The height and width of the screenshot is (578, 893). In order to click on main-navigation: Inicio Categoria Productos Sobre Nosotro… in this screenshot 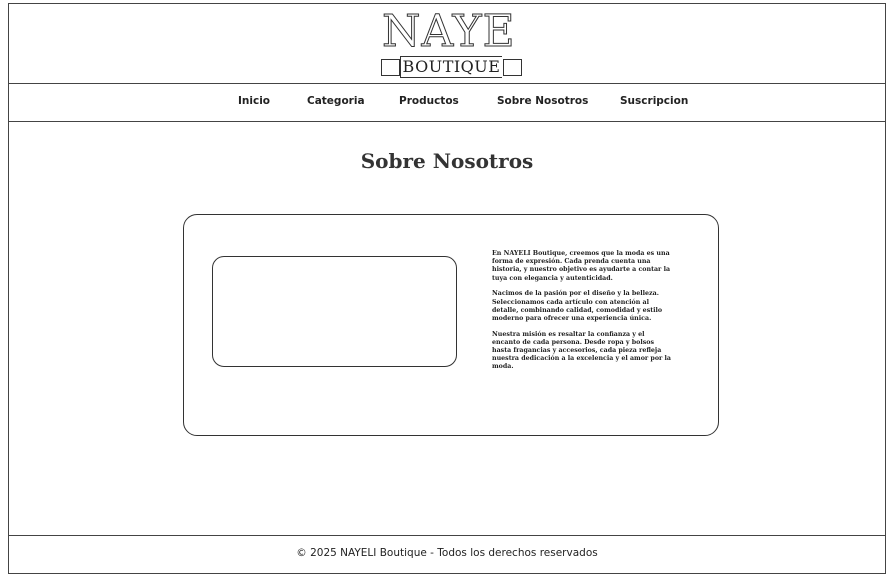, I will do `click(447, 103)`.